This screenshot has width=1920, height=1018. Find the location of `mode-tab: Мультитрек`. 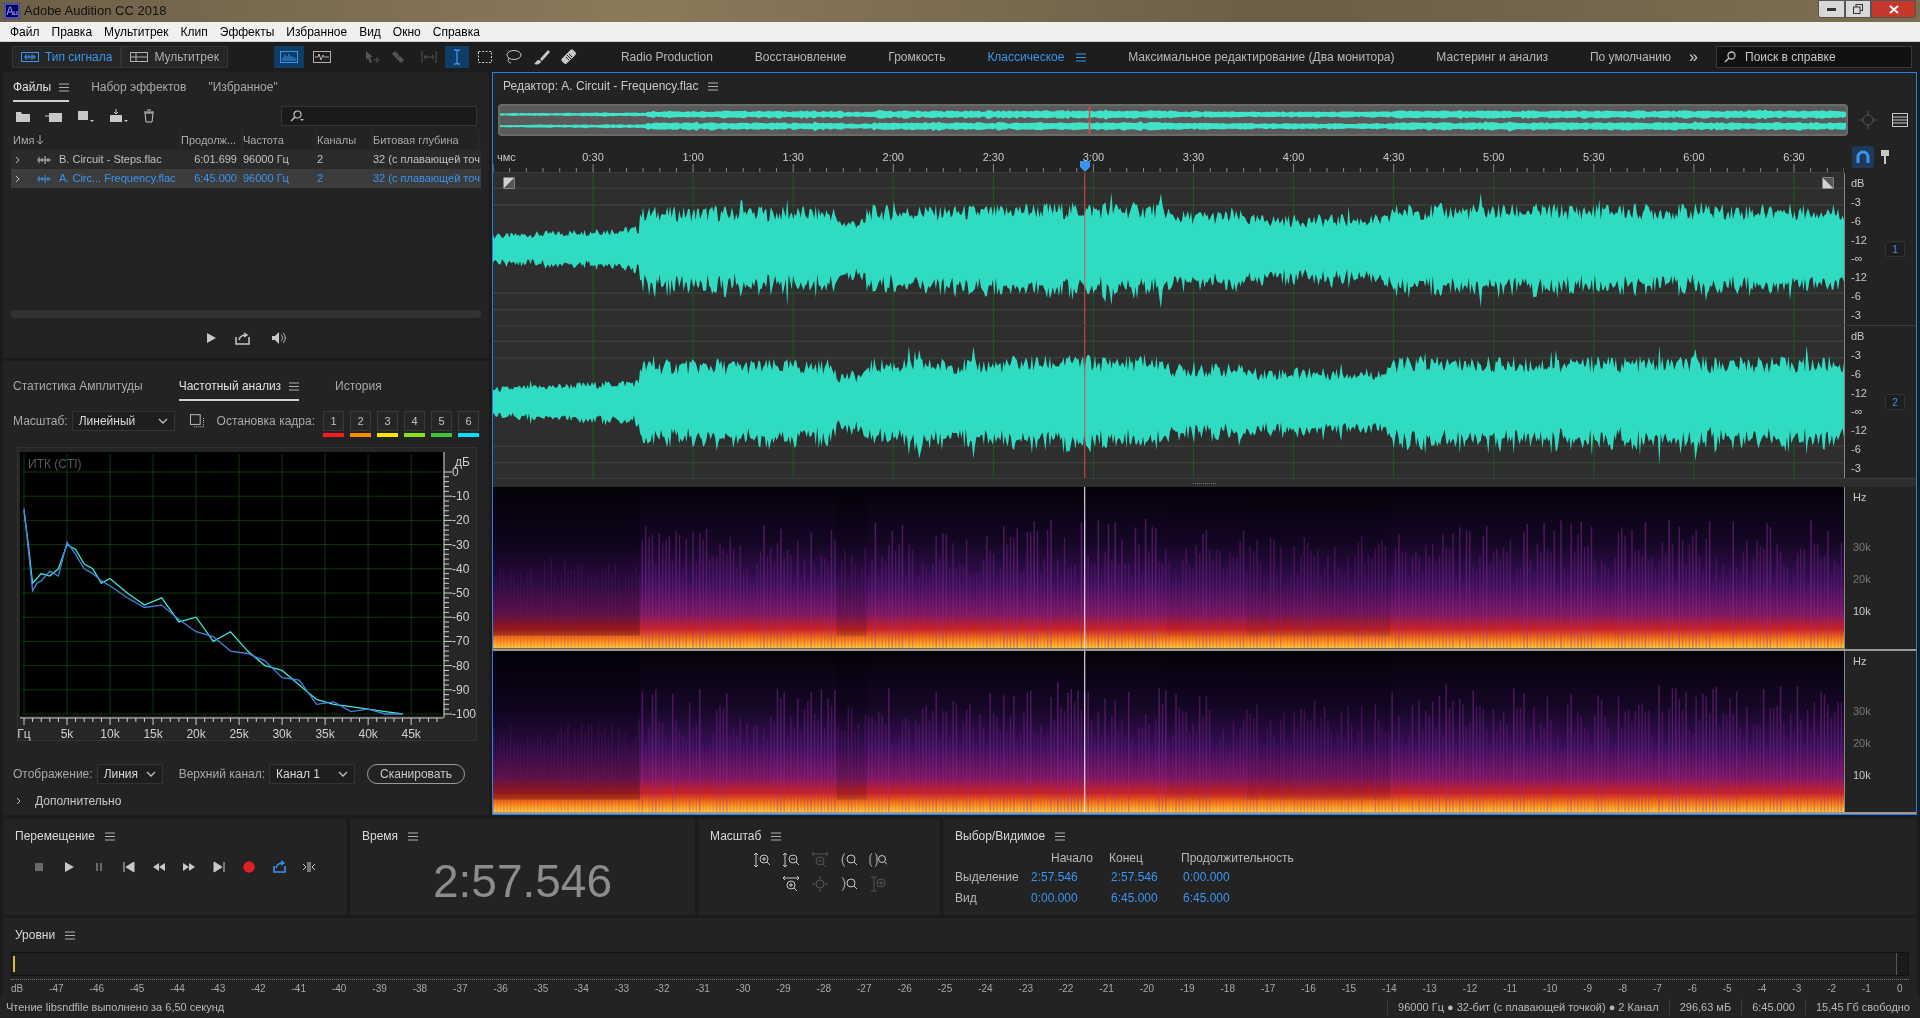

mode-tab: Мультитрек is located at coordinates (174, 57).